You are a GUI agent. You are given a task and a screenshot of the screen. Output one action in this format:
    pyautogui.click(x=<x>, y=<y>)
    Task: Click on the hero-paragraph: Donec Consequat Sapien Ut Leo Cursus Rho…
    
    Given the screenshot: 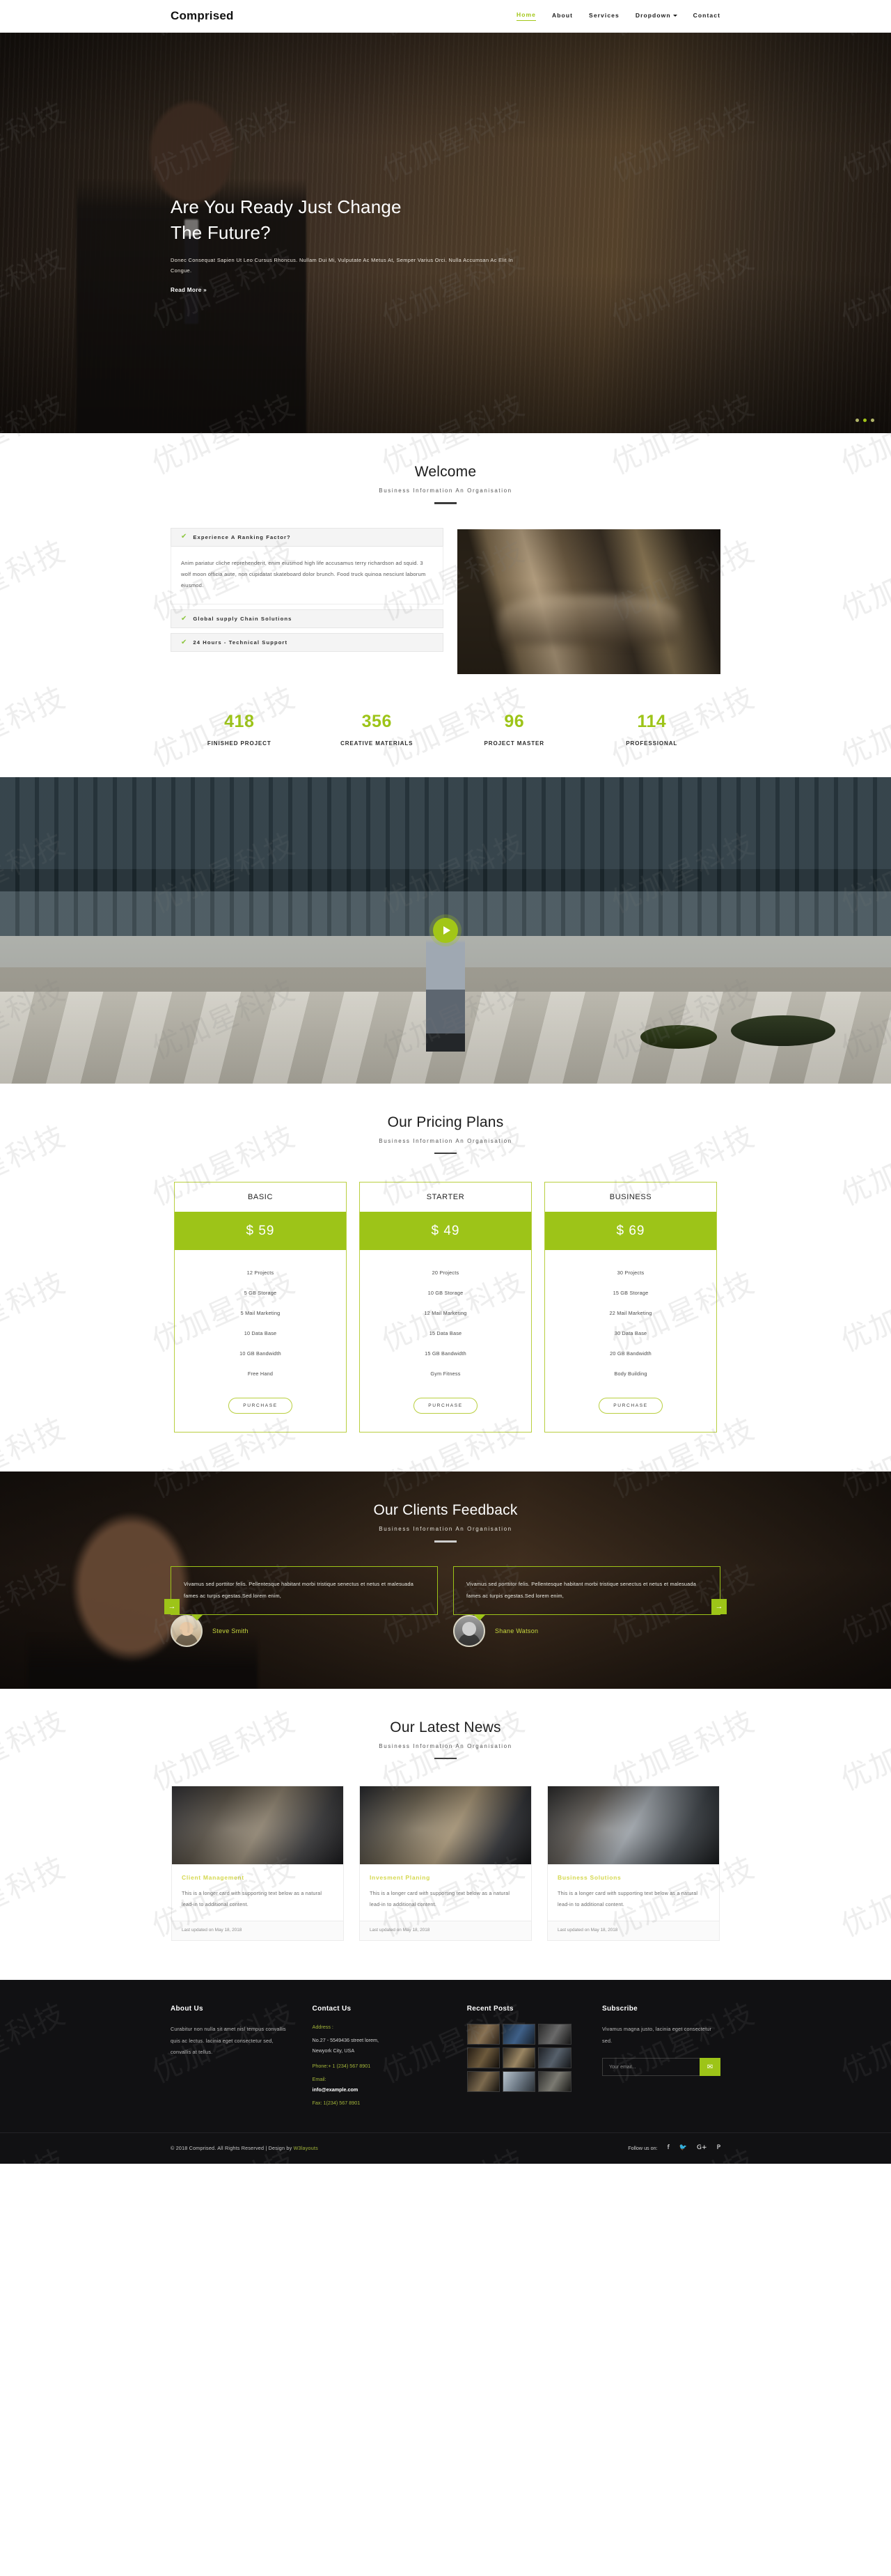 What is the action you would take?
    pyautogui.click(x=342, y=265)
    